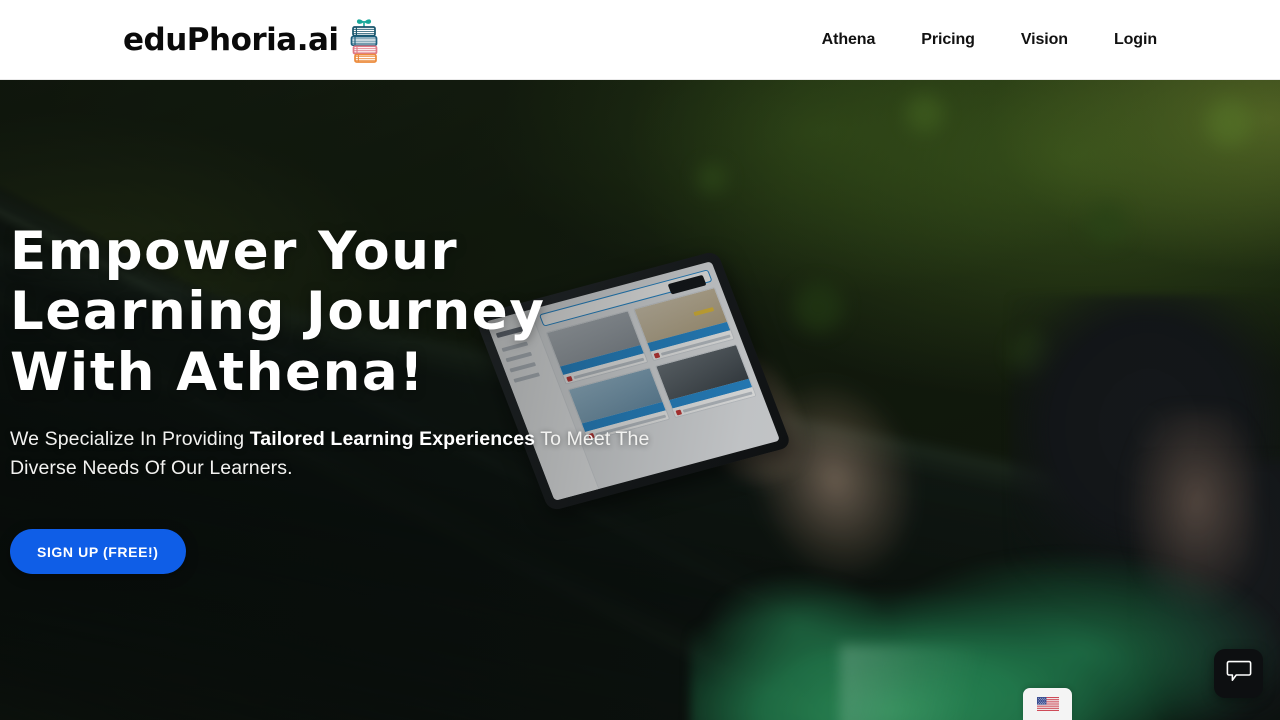  I want to click on chat-bubble-icon, so click(1239, 673).